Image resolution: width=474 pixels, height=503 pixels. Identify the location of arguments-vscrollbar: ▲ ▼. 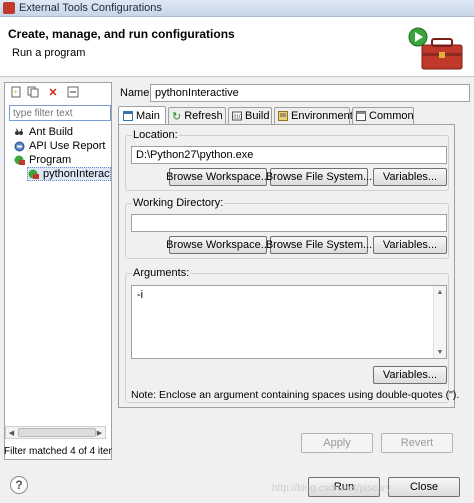
(439, 322).